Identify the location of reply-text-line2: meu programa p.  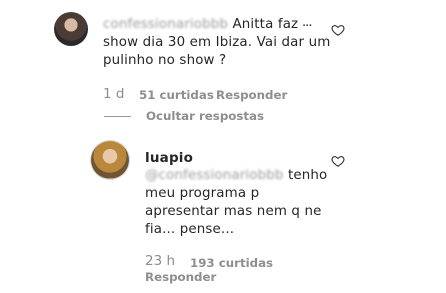
(202, 193).